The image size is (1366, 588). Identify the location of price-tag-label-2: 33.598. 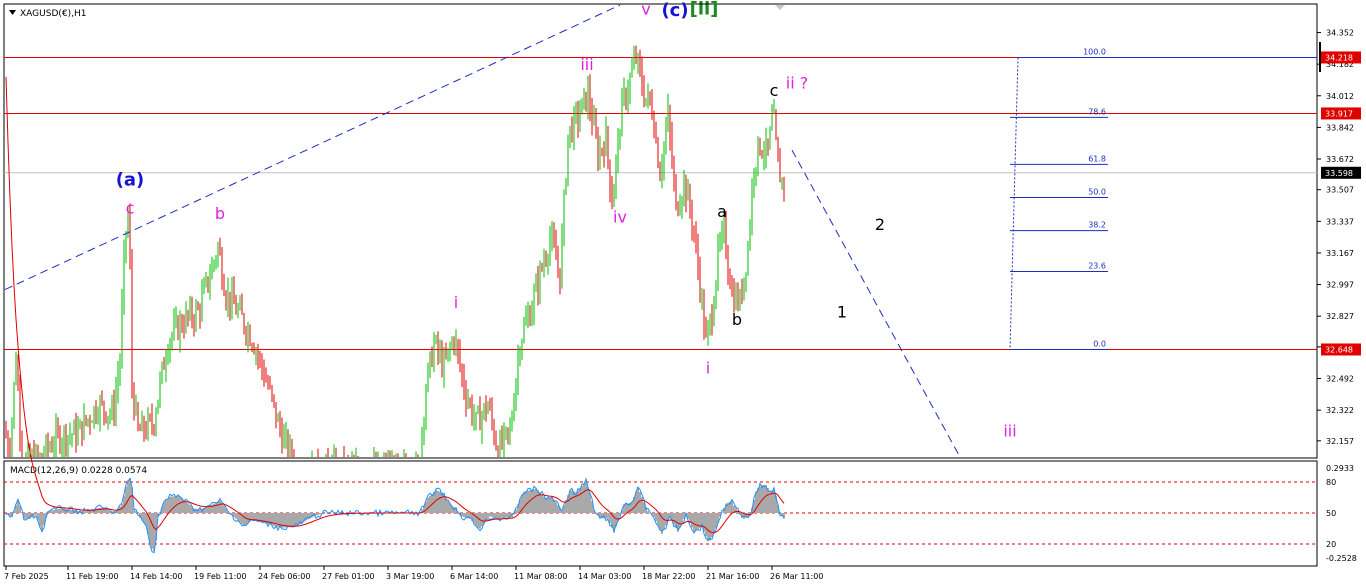
(1339, 173).